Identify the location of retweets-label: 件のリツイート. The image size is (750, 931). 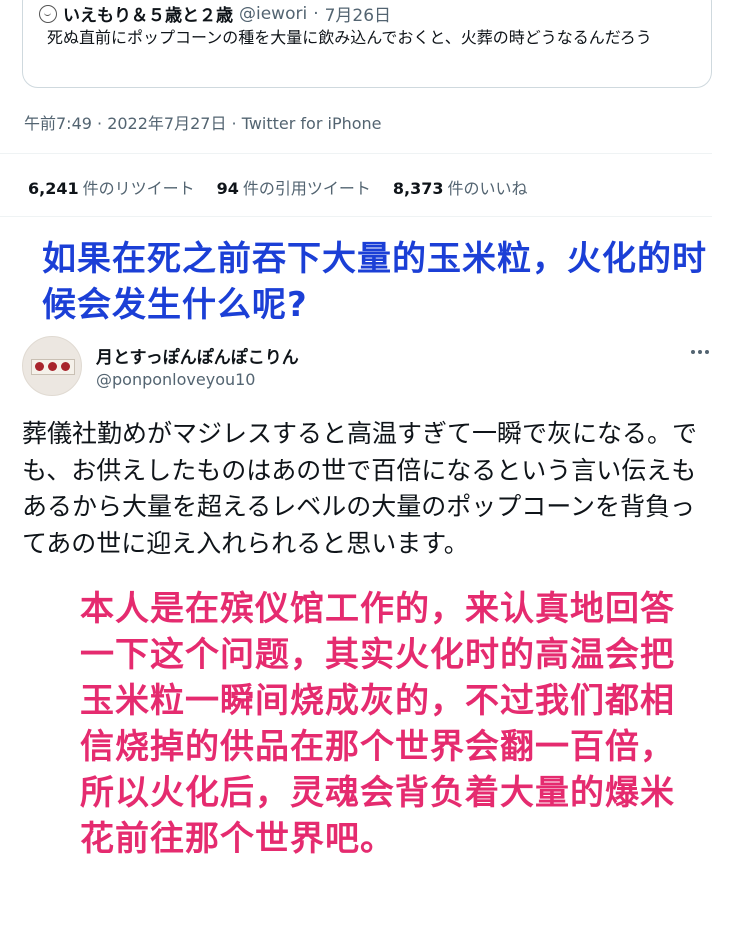
(138, 188).